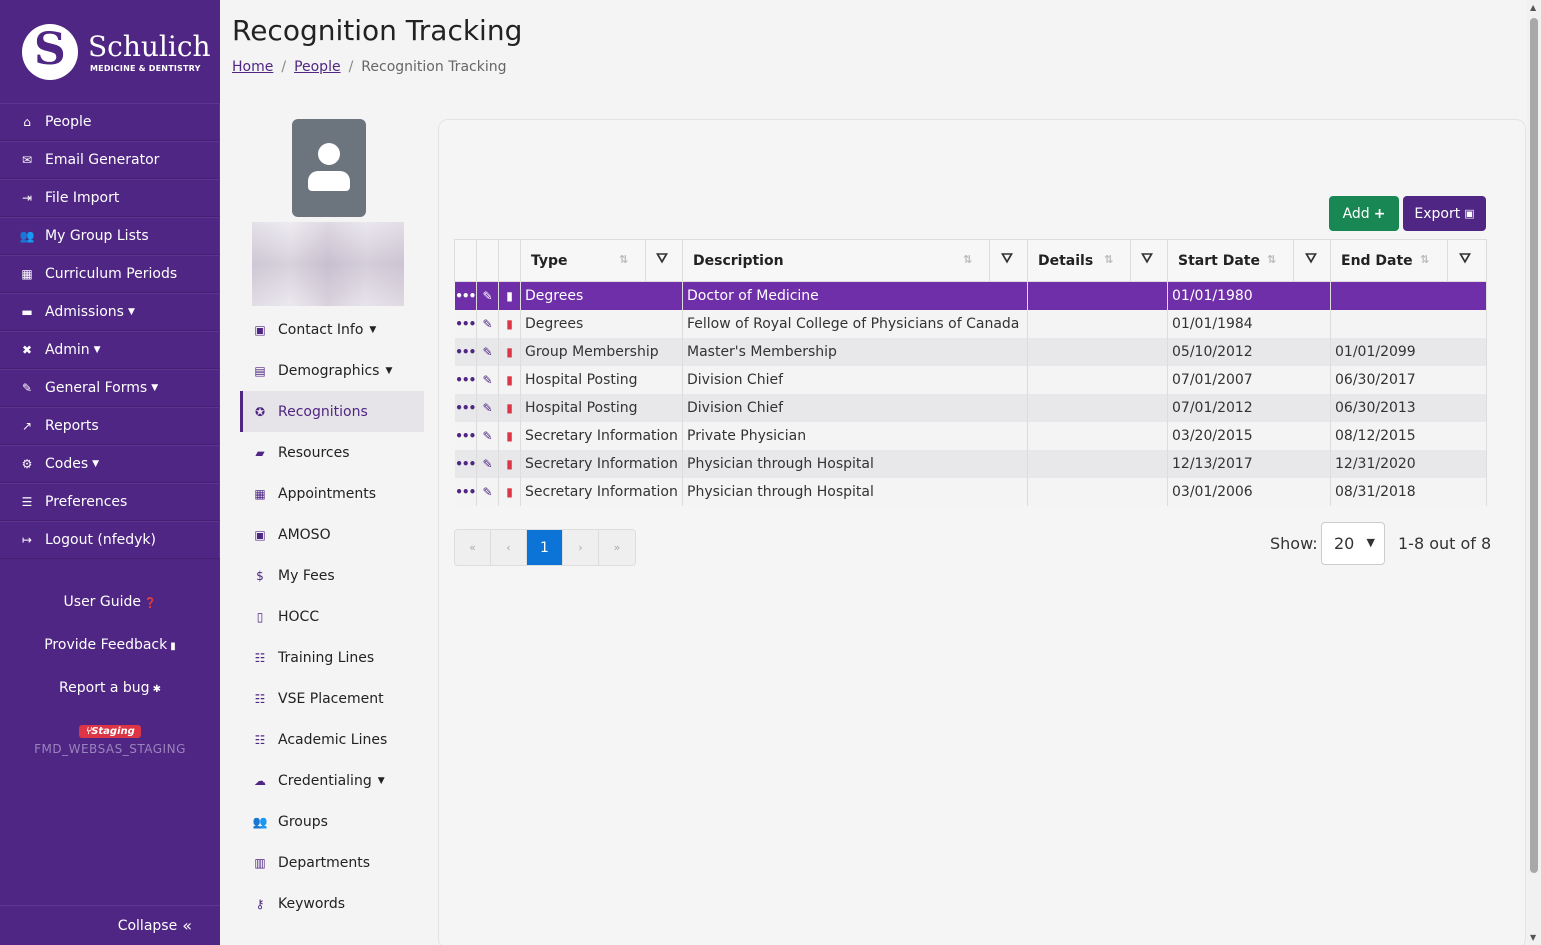  I want to click on profile-menu-appointments: ▦ Appointments, so click(332, 493).